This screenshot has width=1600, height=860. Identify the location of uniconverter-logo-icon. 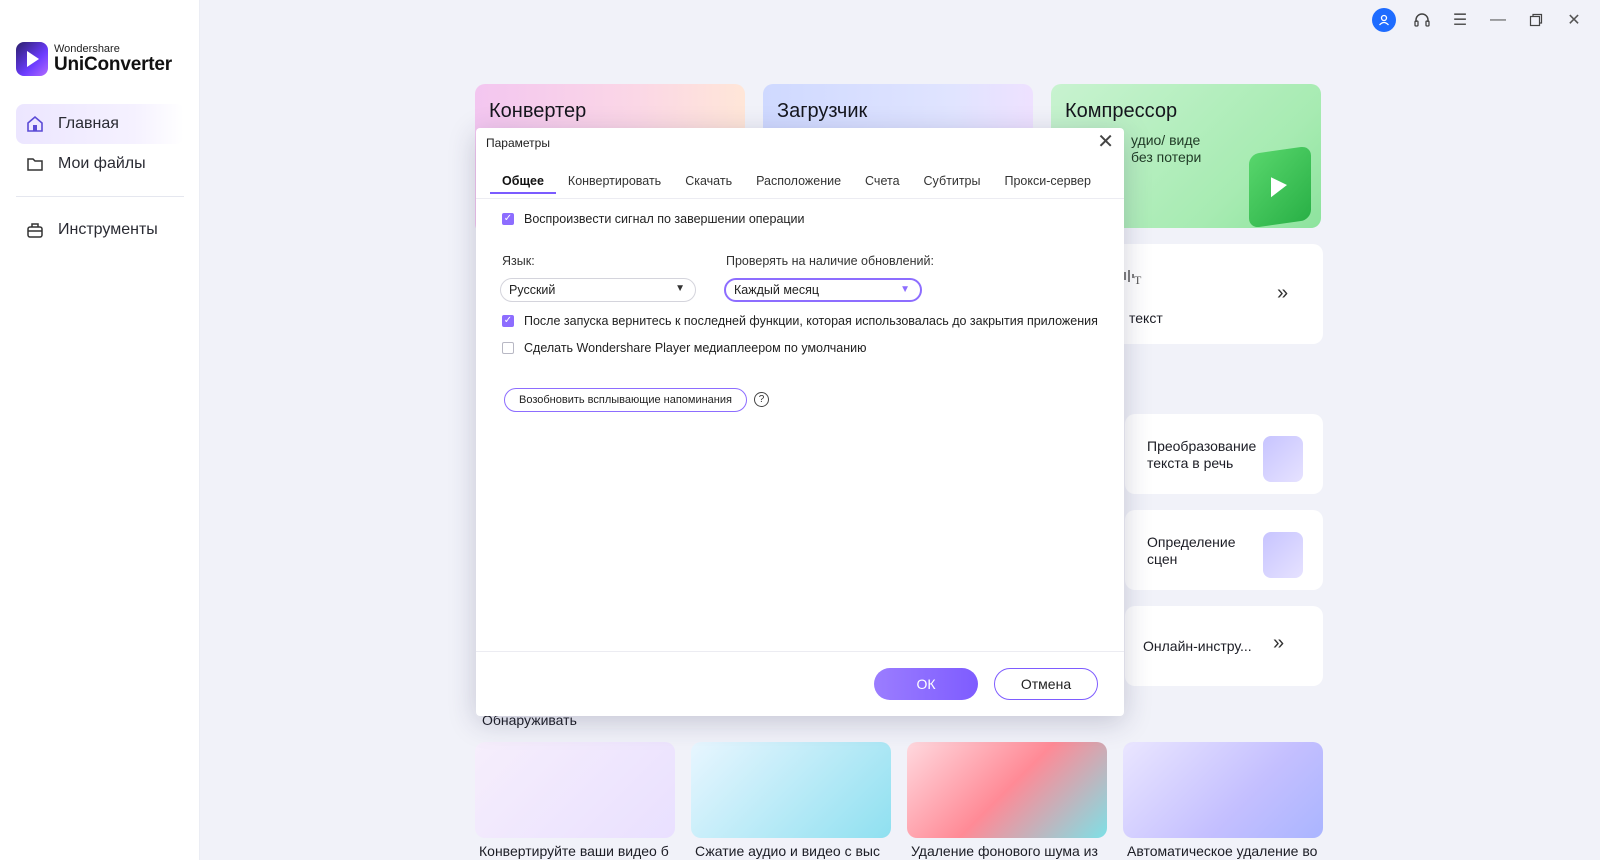
(32, 59).